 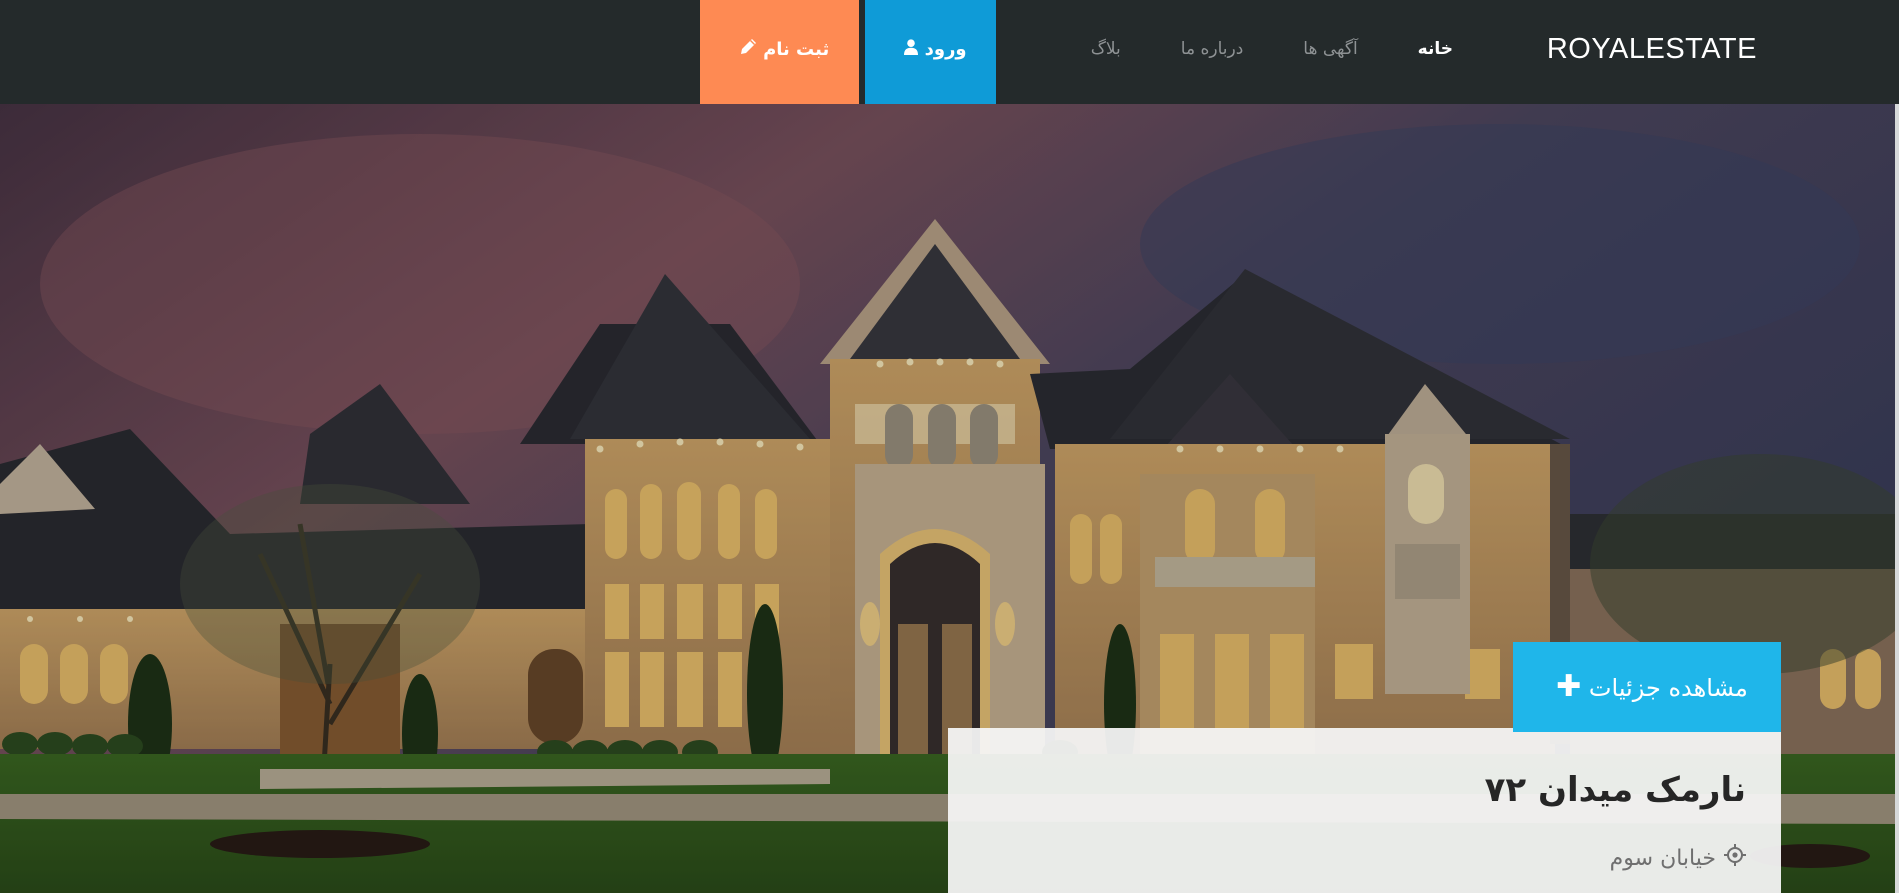 What do you see at coordinates (1364, 810) in the screenshot?
I see `listing-info-card: نارمک میدان ۷۲ خیابان سوم` at bounding box center [1364, 810].